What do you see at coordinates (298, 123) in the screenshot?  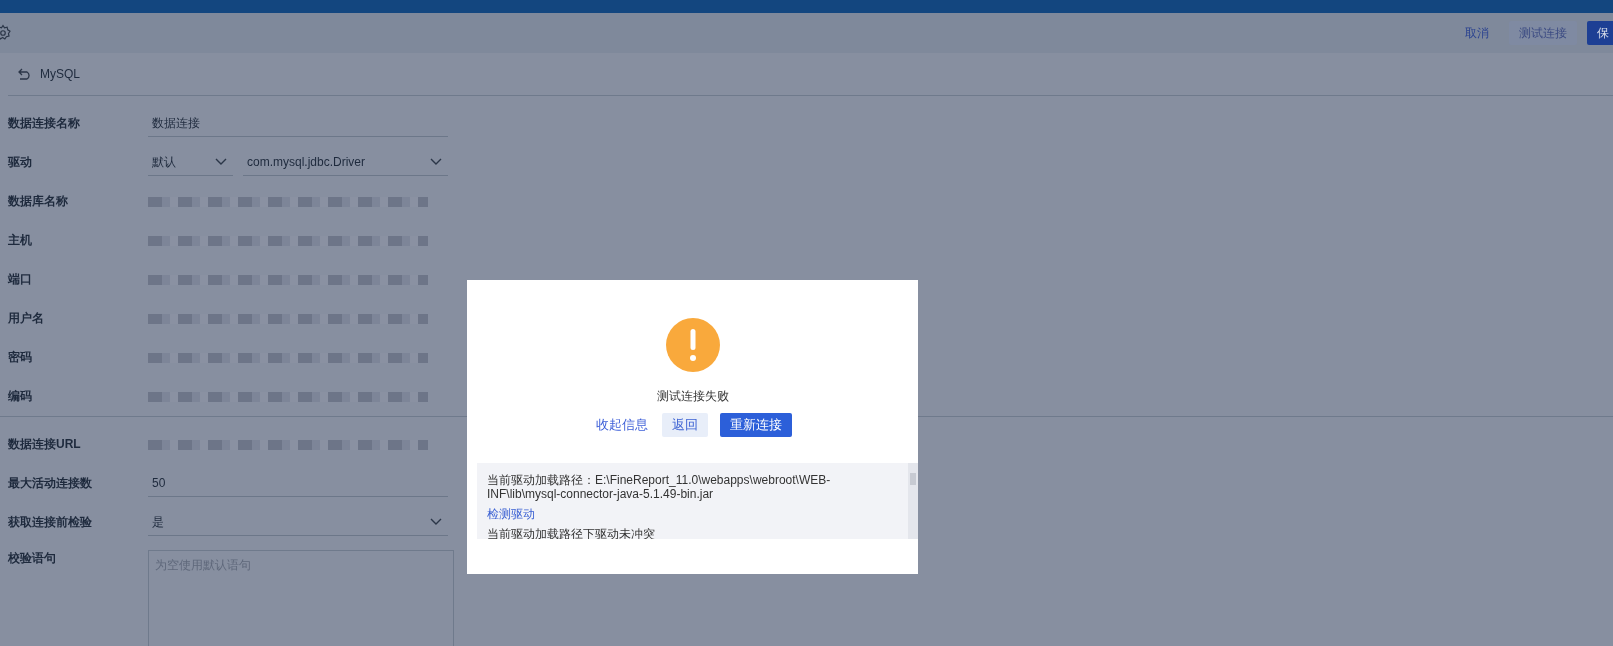 I see `text-field: 数据连接` at bounding box center [298, 123].